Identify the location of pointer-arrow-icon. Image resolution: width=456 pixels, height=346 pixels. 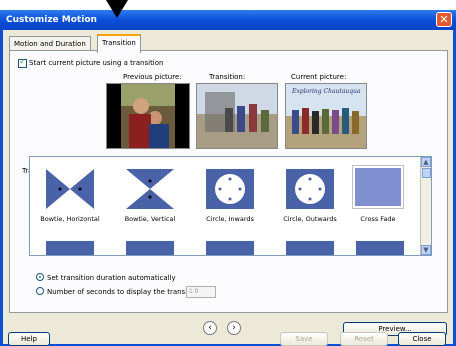
(117, 9).